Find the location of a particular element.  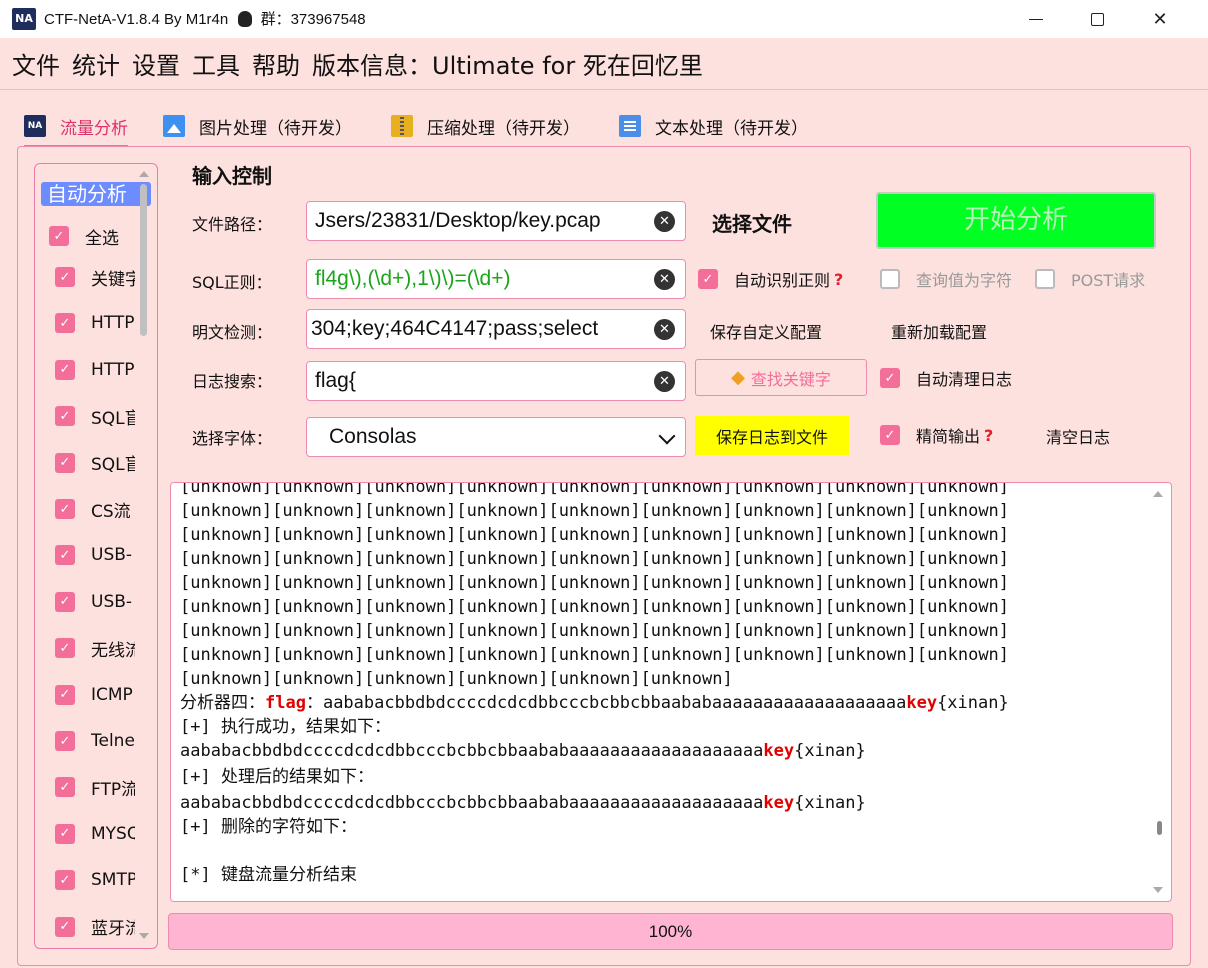

auto-clear-log-label: 自动清理日志 is located at coordinates (964, 379).